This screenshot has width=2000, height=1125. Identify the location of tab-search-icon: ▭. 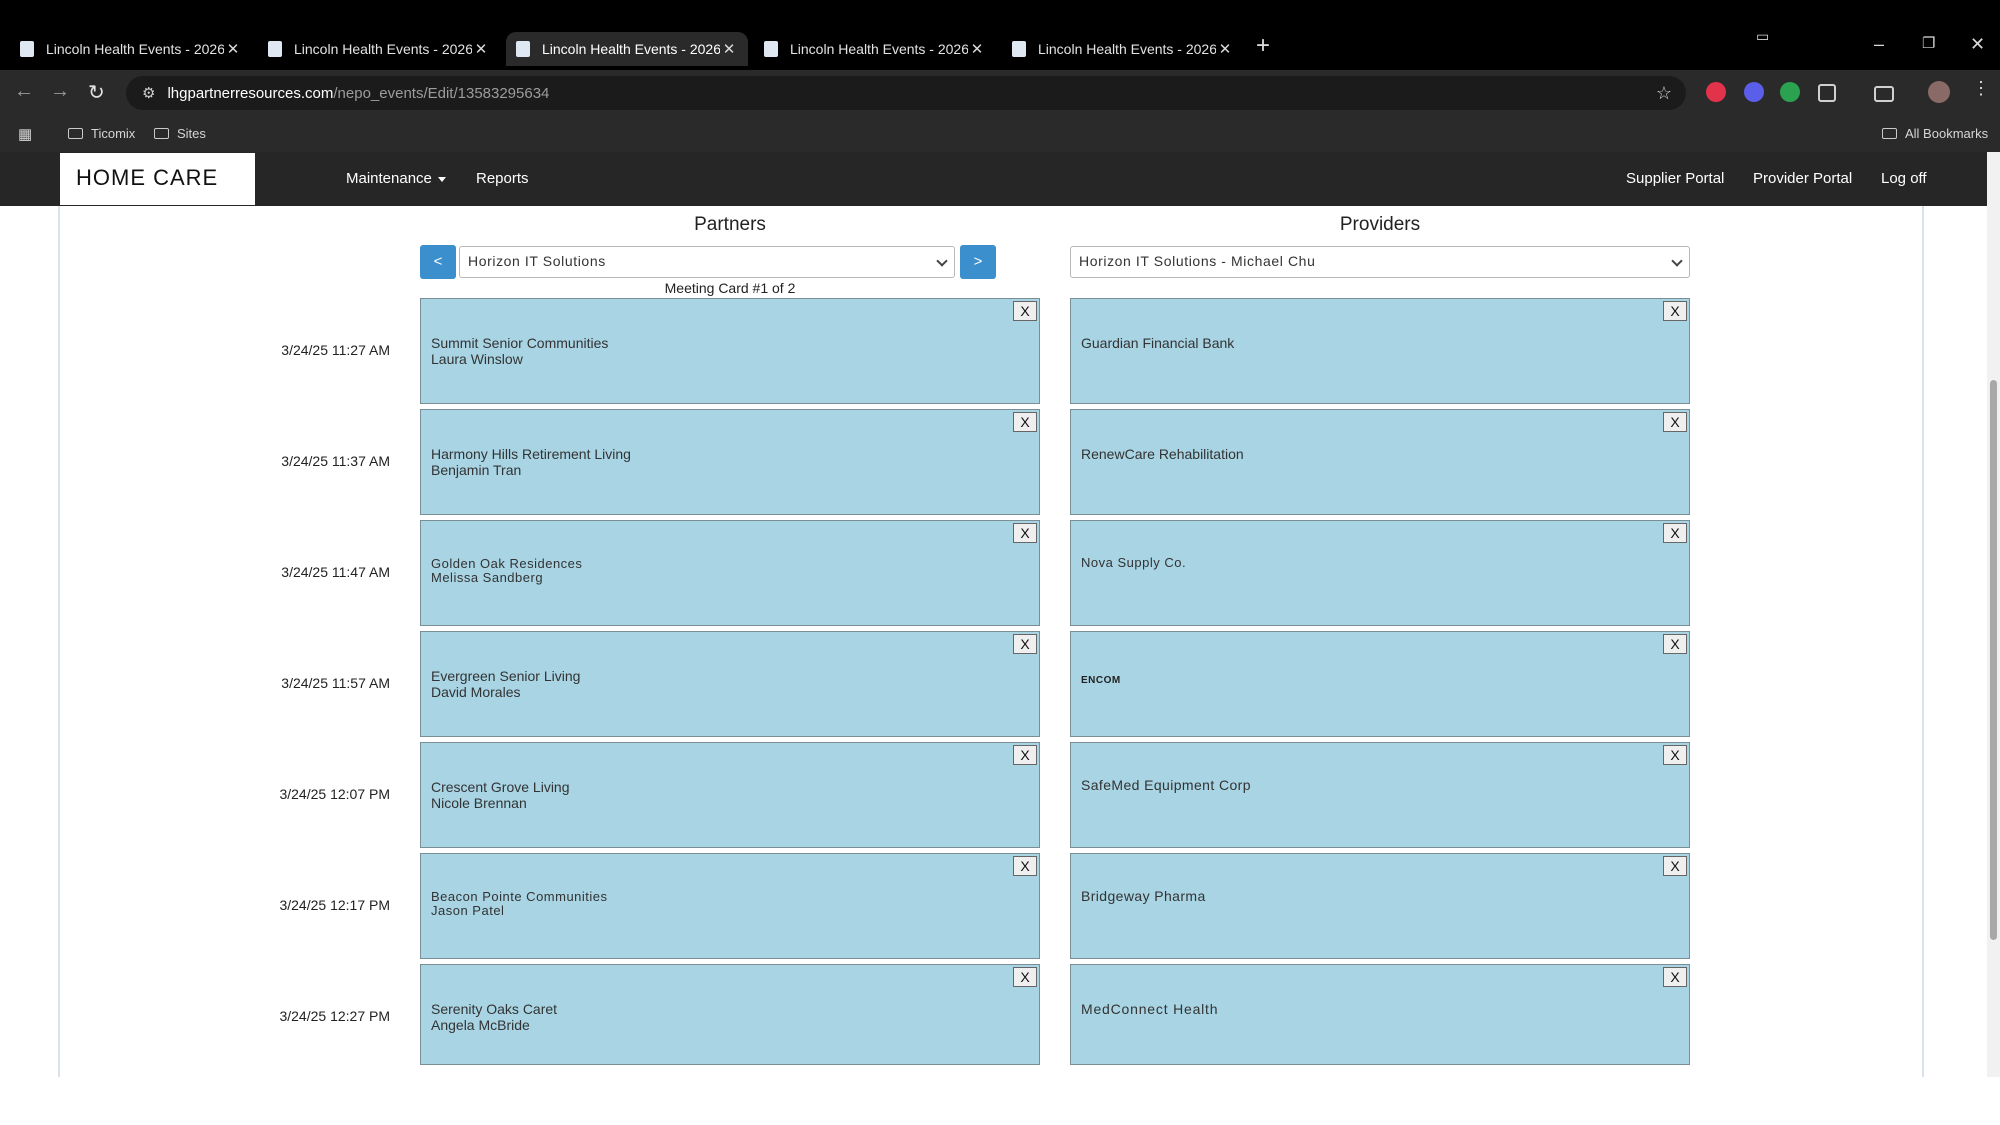
(1762, 36).